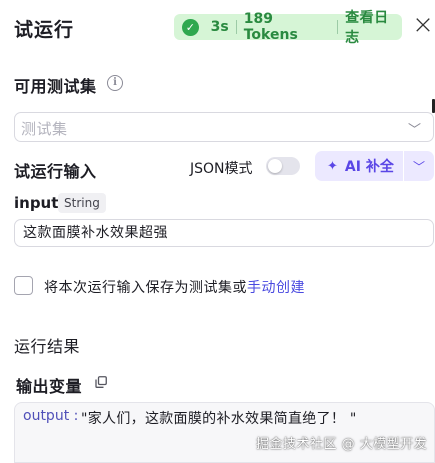  I want to click on sparkle-icon: ✦, so click(332, 166).